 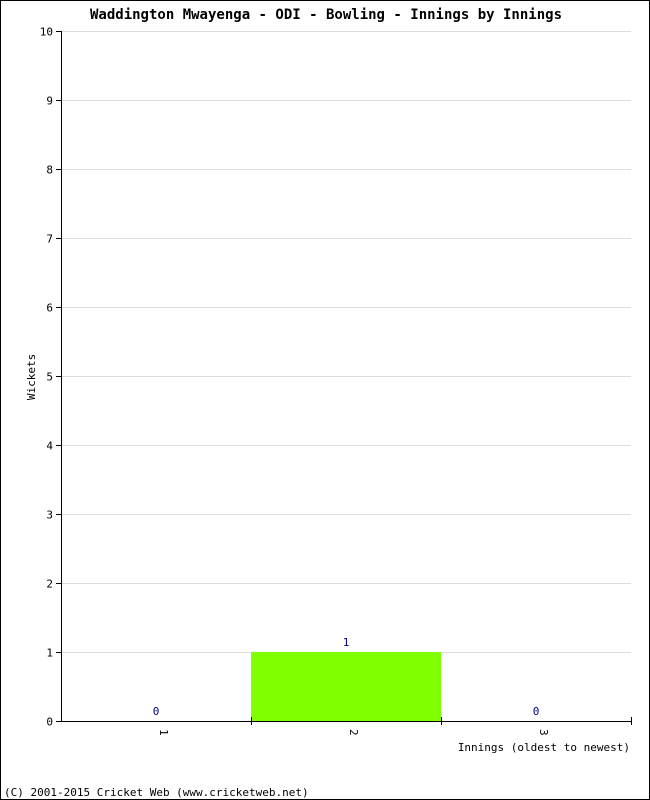 What do you see at coordinates (346, 642) in the screenshot?
I see `data-label: 1` at bounding box center [346, 642].